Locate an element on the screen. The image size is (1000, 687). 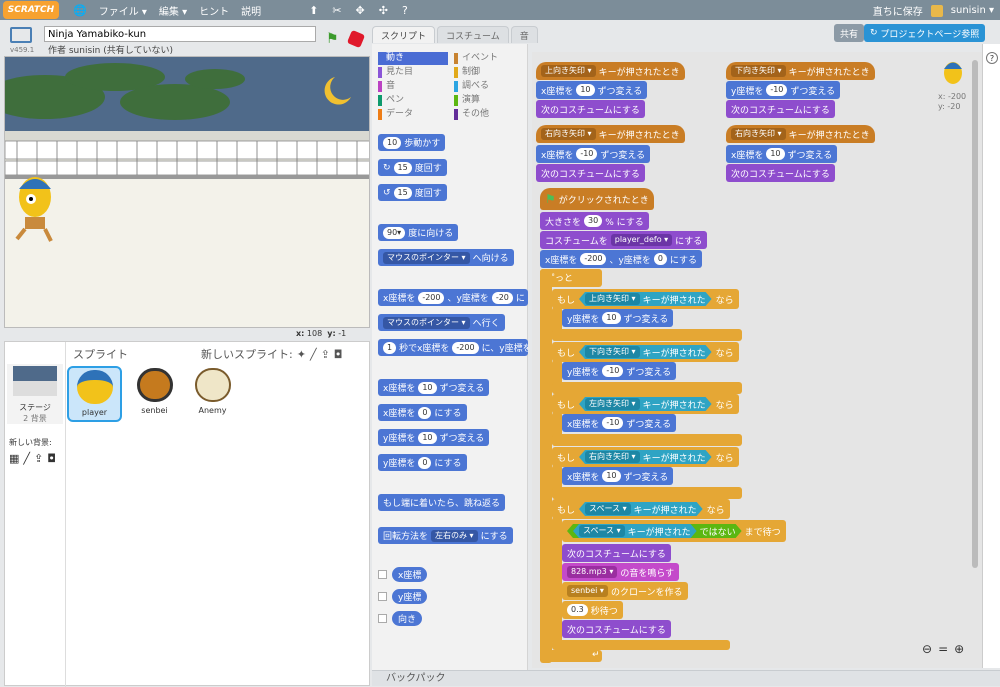
play-sound-block: 828.mp3 ▾ の音を鳴らす is located at coordinates (621, 572).